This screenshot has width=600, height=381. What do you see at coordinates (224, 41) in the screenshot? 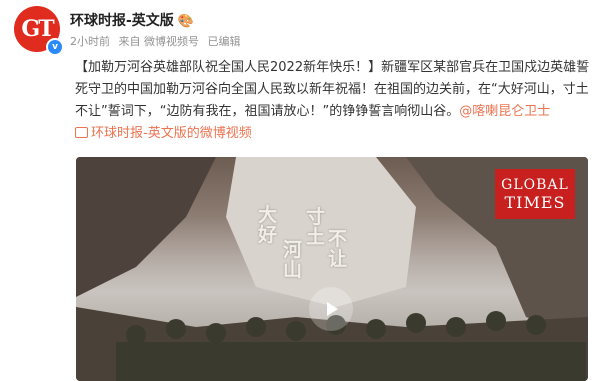
I see `post-edited: 已编辑` at bounding box center [224, 41].